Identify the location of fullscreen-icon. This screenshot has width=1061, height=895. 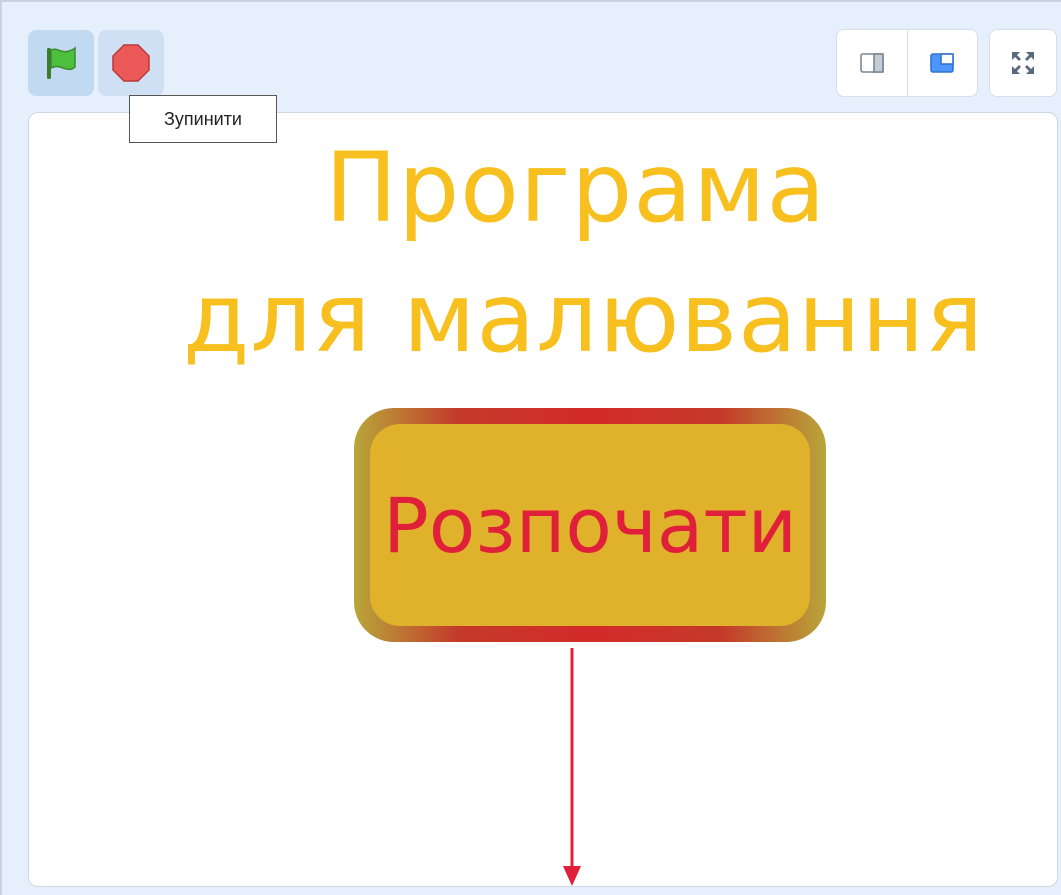
(1023, 63).